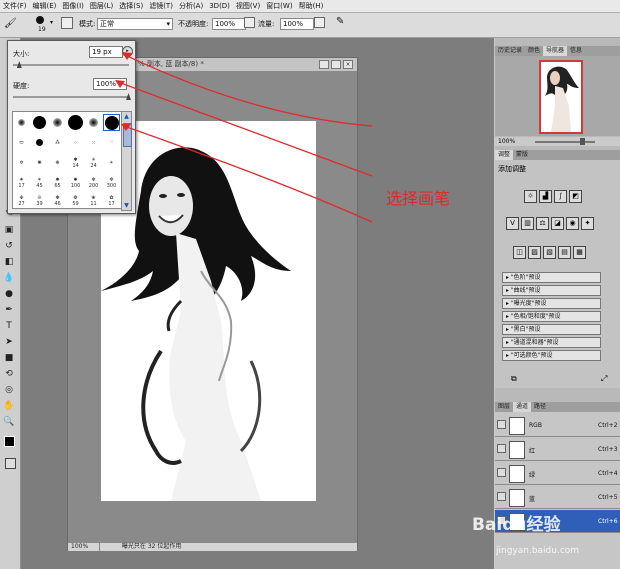 The width and height of the screenshot is (620, 569). What do you see at coordinates (516, 525) in the screenshot?
I see `watermark-brand: Baidu经验` at bounding box center [516, 525].